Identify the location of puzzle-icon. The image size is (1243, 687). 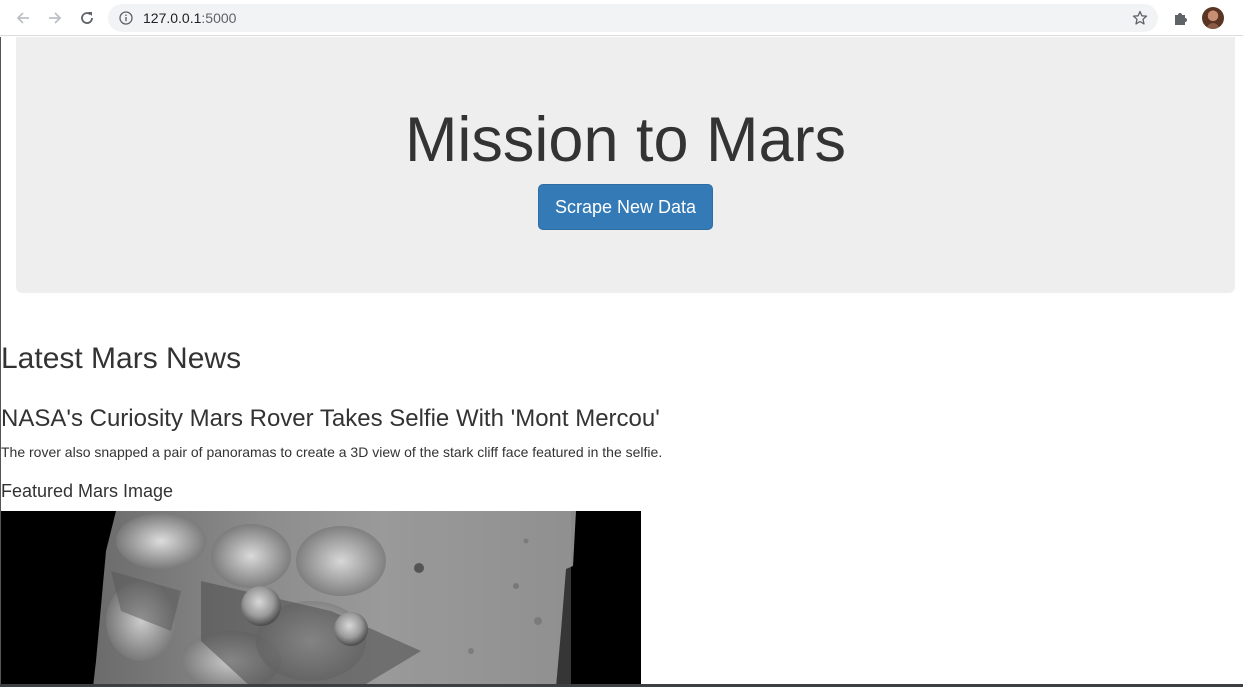
(1181, 18).